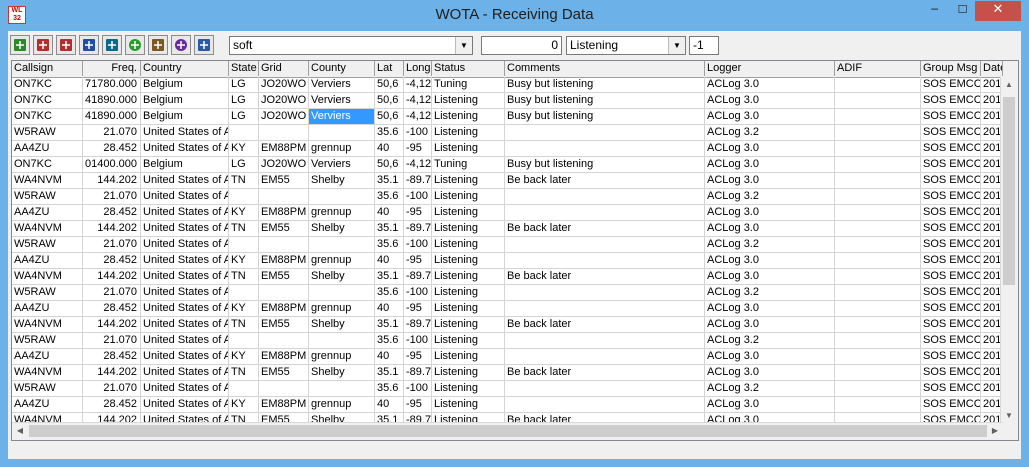 This screenshot has height=467, width=1029. What do you see at coordinates (418, 309) in the screenshot?
I see `cell-long: -95` at bounding box center [418, 309].